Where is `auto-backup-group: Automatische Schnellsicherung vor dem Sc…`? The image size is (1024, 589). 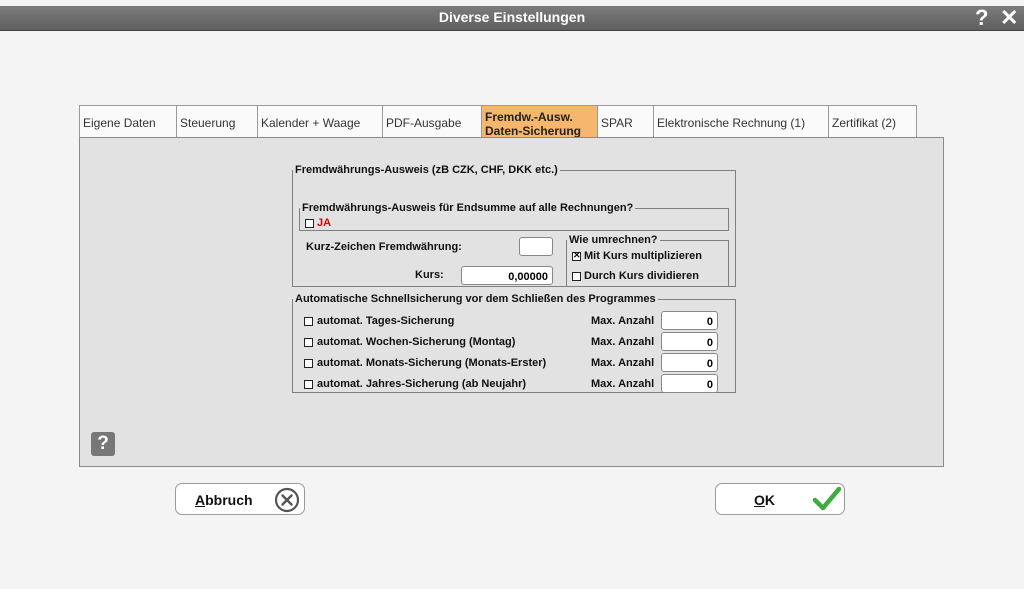
auto-backup-group: Automatische Schnellsicherung vor dem Sc… is located at coordinates (514, 343).